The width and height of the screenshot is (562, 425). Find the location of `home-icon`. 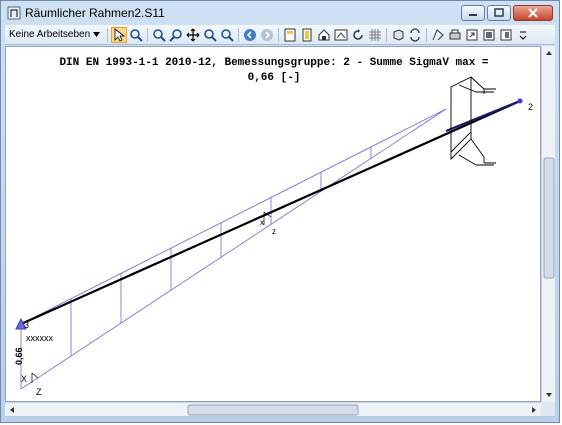

home-icon is located at coordinates (324, 34).